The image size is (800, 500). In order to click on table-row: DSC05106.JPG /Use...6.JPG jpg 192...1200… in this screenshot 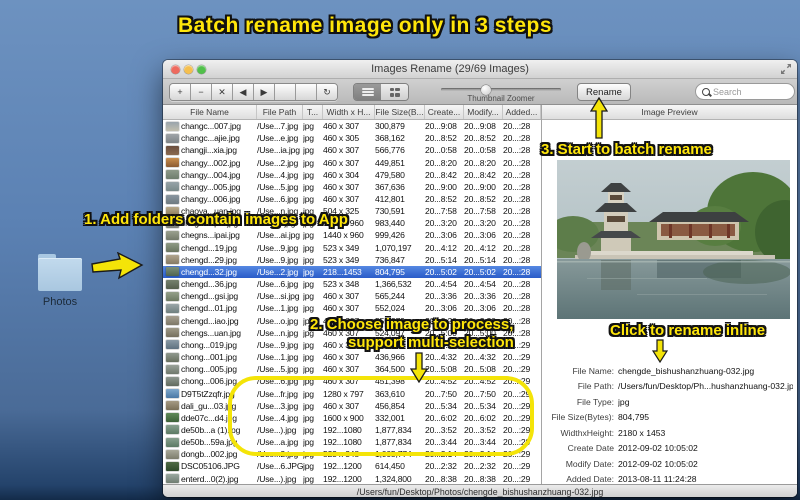, I will do `click(352, 466)`.